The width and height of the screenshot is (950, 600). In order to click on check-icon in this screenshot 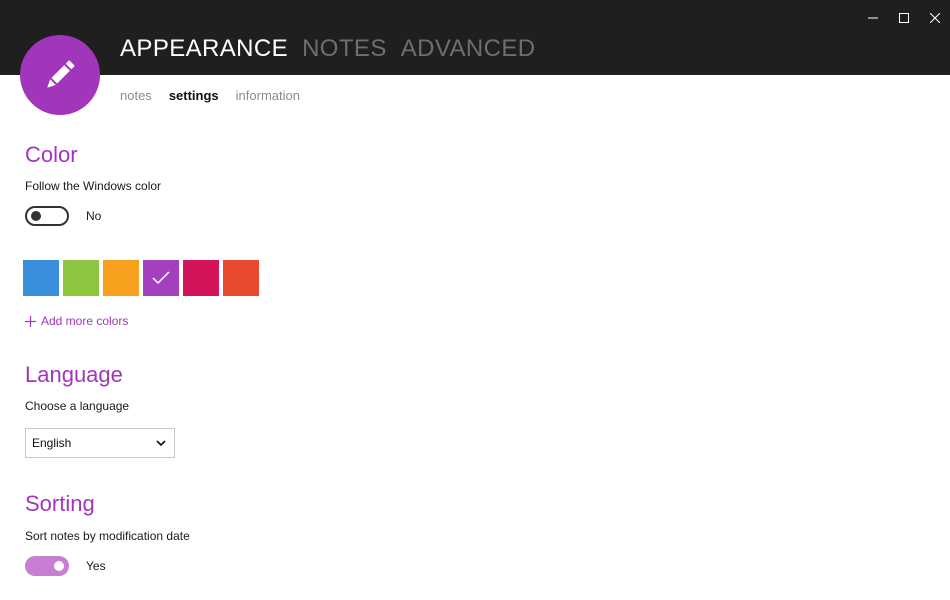, I will do `click(161, 278)`.